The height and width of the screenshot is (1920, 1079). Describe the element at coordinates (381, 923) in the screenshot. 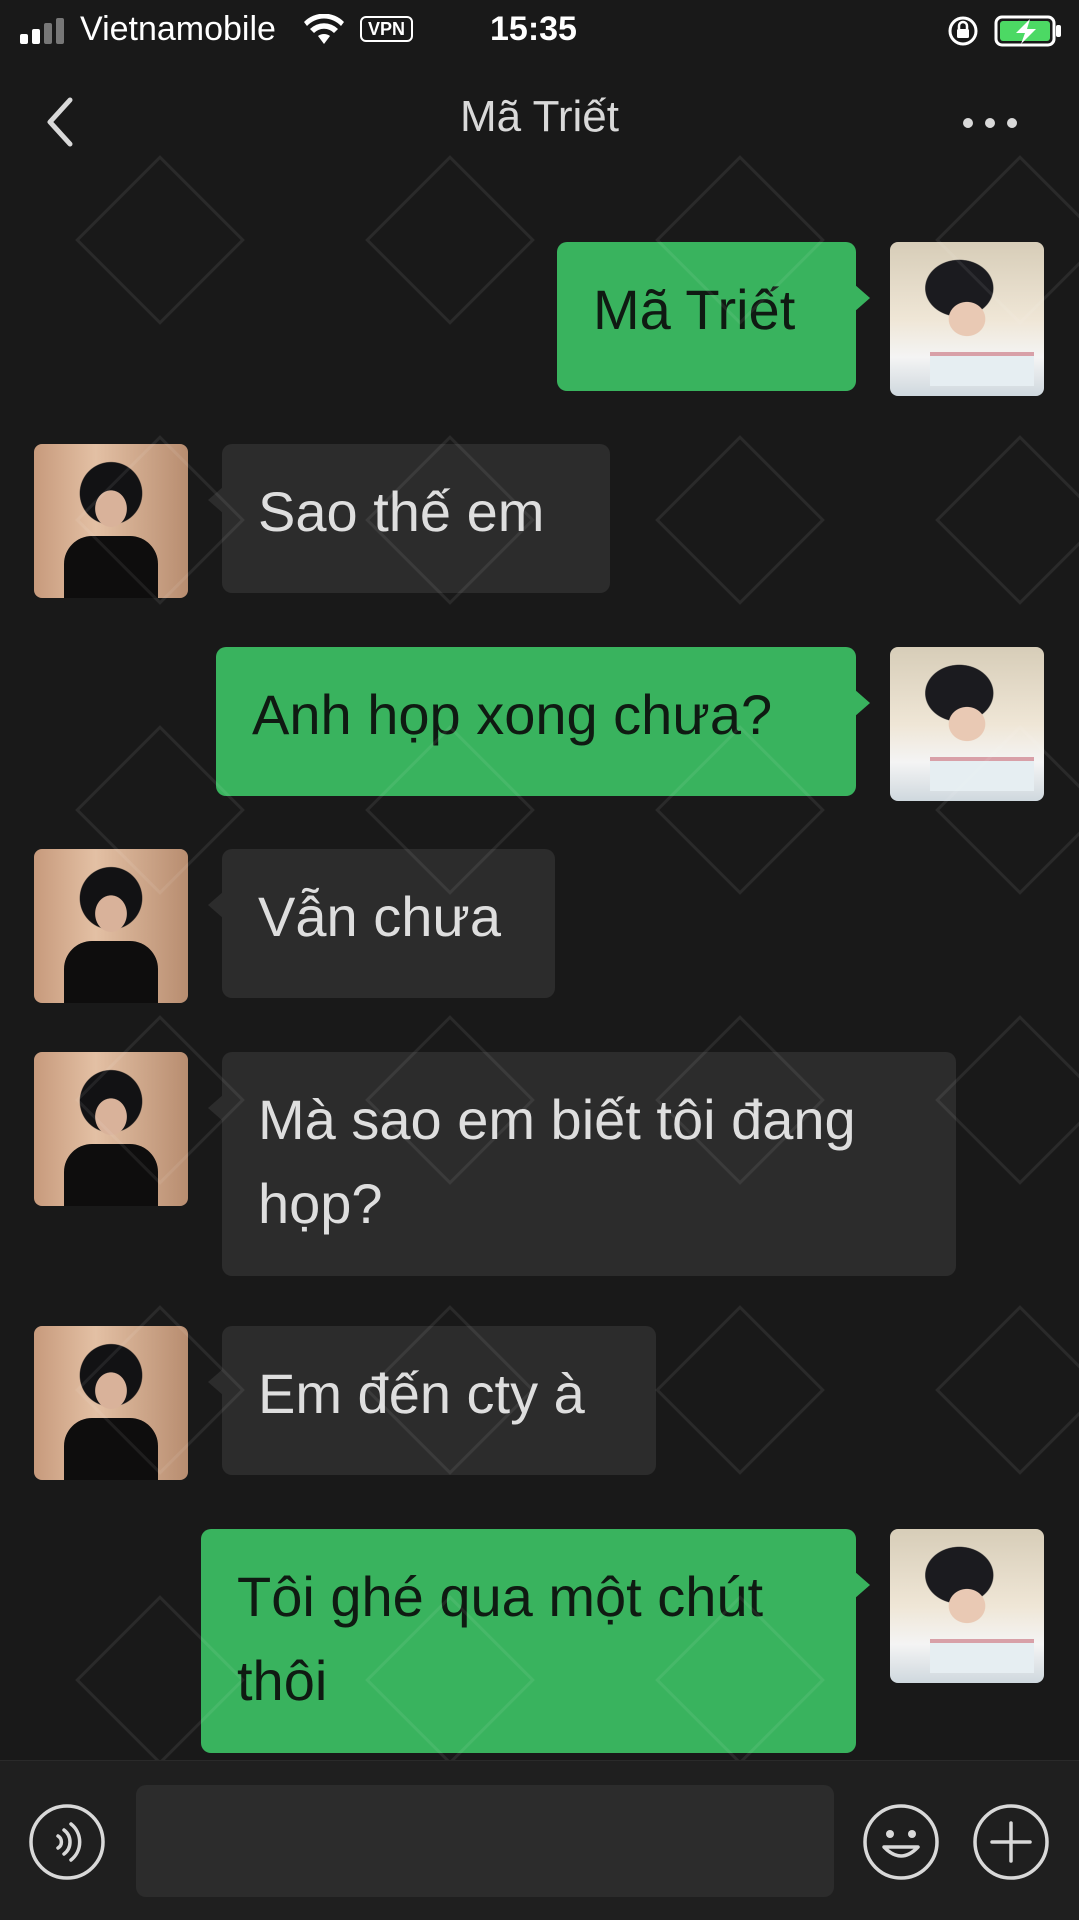

I see `message-bubble: Vẫn chưa` at that location.